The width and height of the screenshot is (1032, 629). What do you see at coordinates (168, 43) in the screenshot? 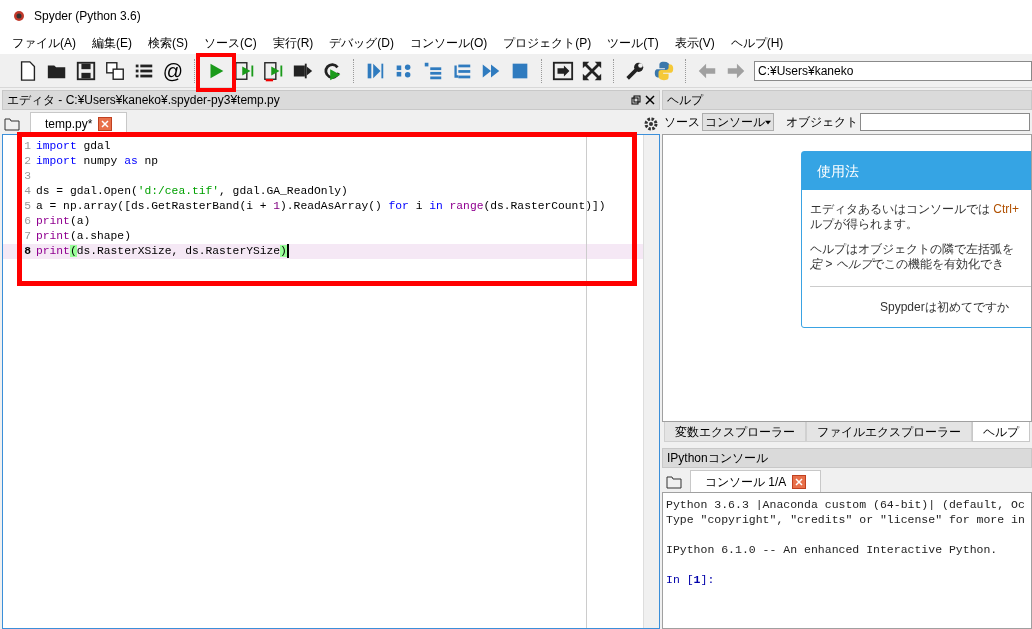
I see `menu-item: 検索(S)` at bounding box center [168, 43].